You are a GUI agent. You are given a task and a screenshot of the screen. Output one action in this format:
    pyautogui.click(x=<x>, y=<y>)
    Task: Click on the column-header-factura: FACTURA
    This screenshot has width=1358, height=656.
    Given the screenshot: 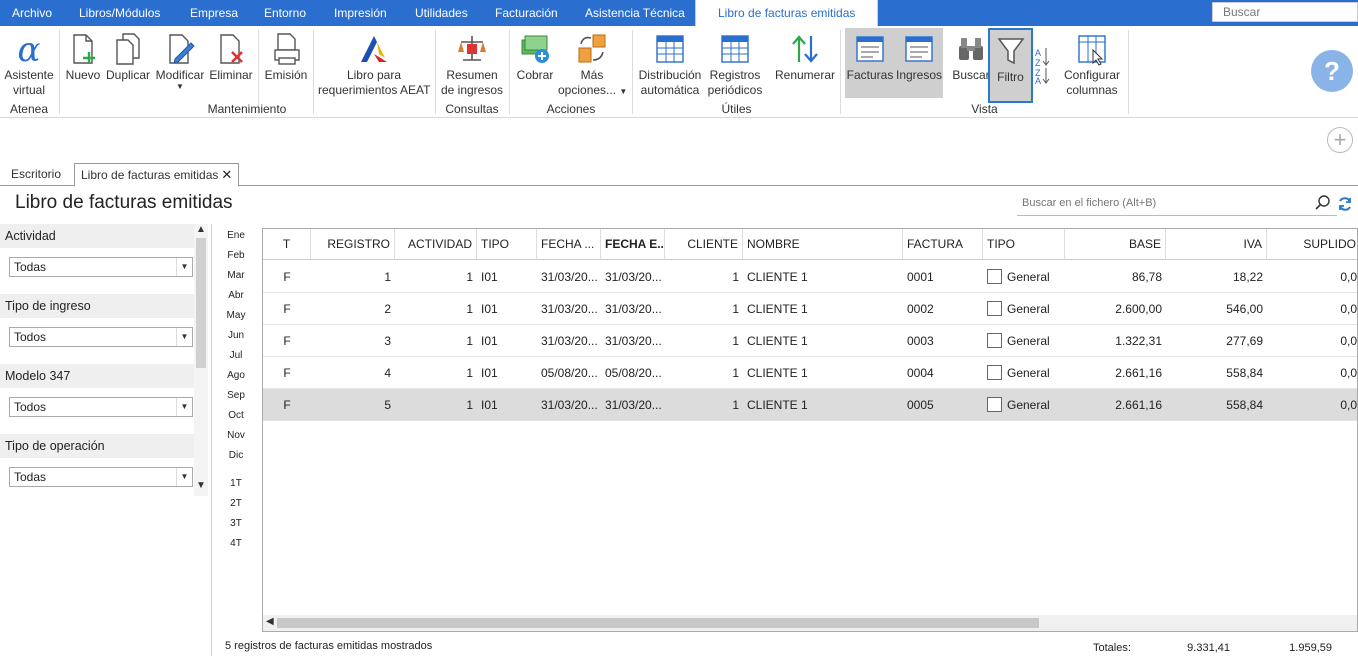 What is the action you would take?
    pyautogui.click(x=943, y=244)
    